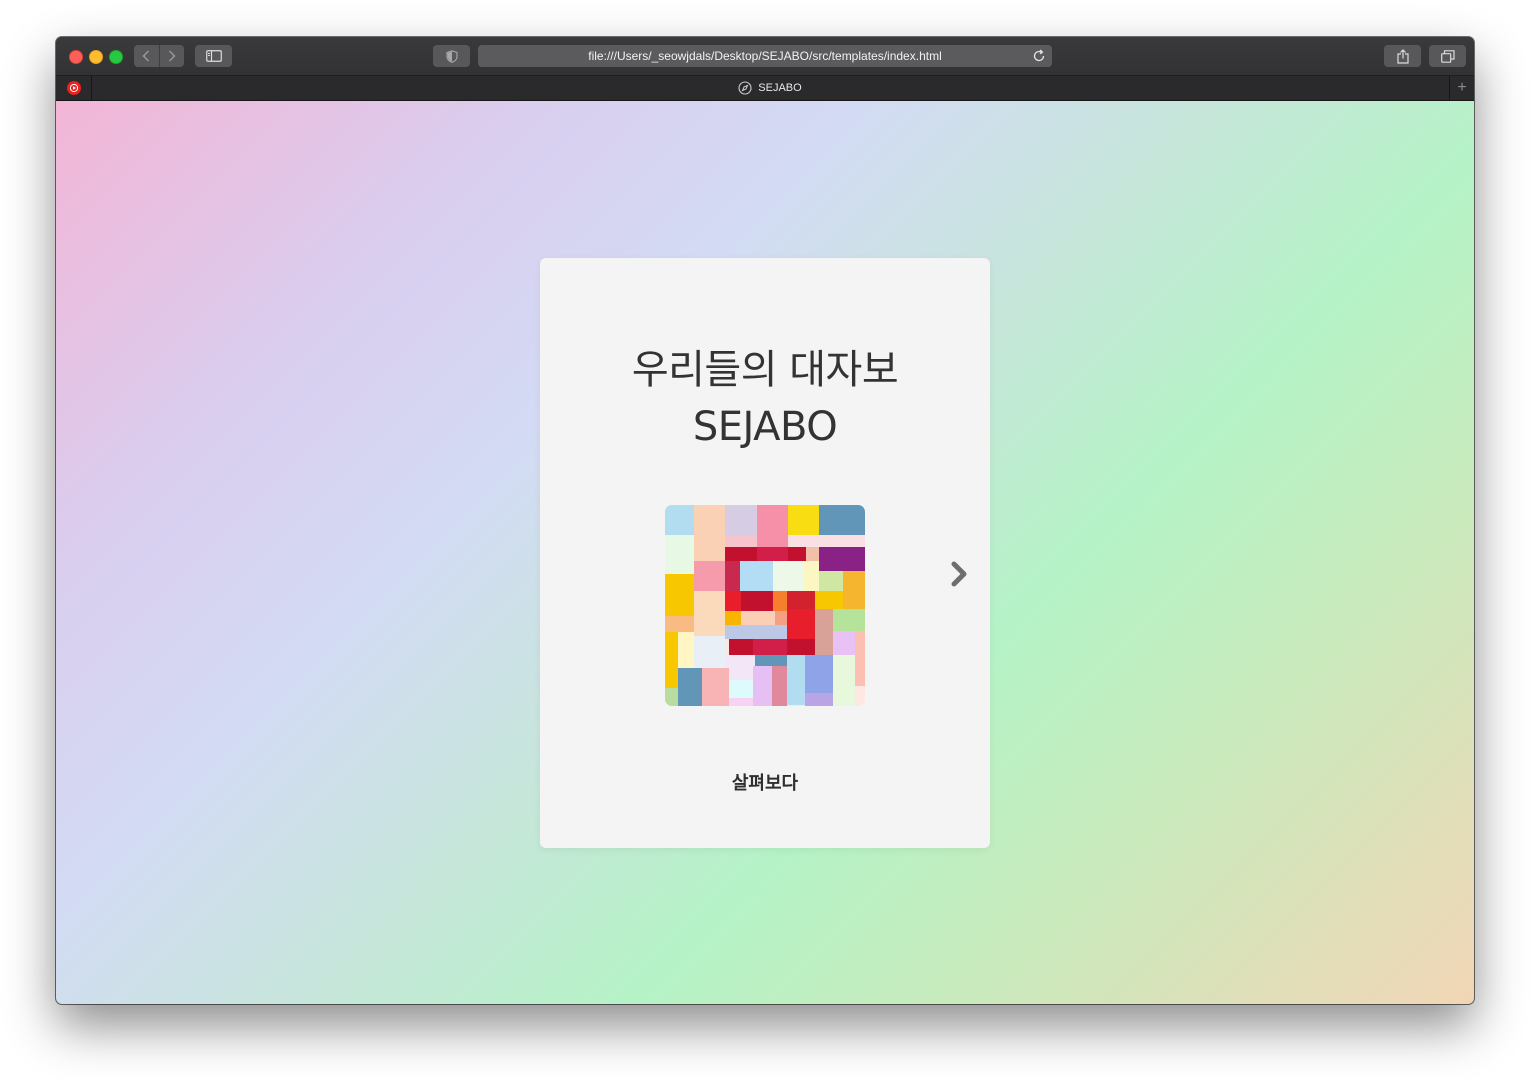 Image resolution: width=1530 pixels, height=1078 pixels. Describe the element at coordinates (116, 57) in the screenshot. I see `zoom-window-button` at that location.